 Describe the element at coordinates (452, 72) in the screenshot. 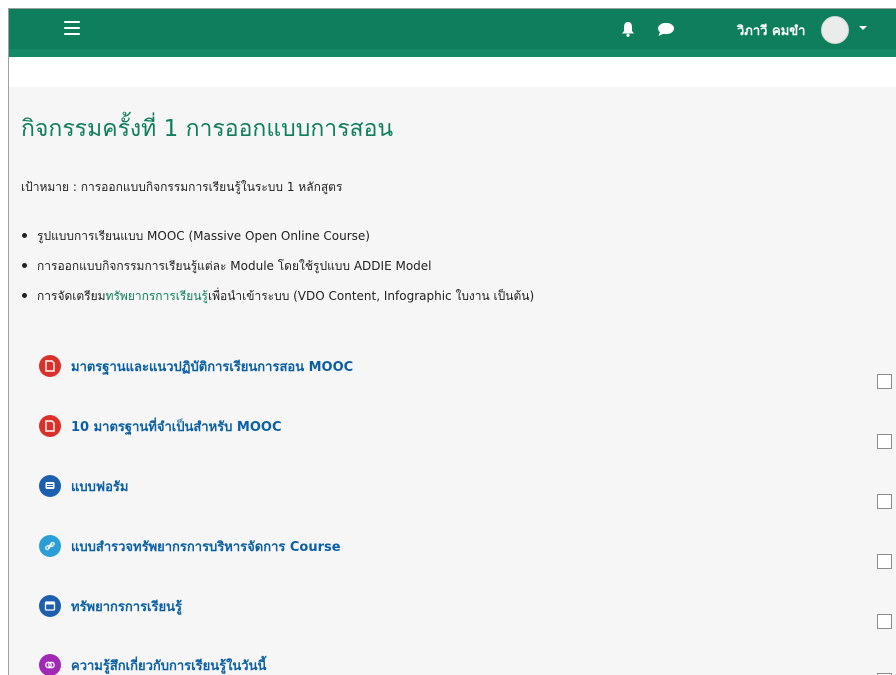

I see `header-spacer` at that location.